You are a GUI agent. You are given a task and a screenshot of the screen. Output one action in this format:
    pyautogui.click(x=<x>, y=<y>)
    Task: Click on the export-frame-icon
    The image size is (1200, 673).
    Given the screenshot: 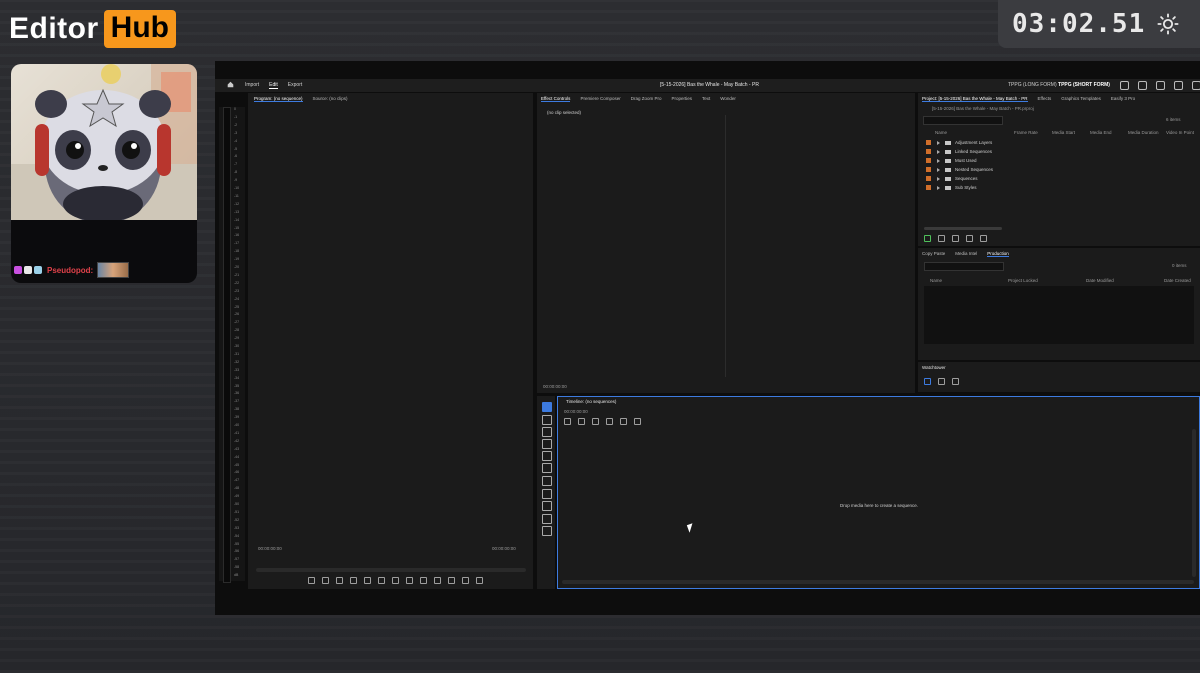 What is the action you would take?
    pyautogui.click(x=451, y=580)
    